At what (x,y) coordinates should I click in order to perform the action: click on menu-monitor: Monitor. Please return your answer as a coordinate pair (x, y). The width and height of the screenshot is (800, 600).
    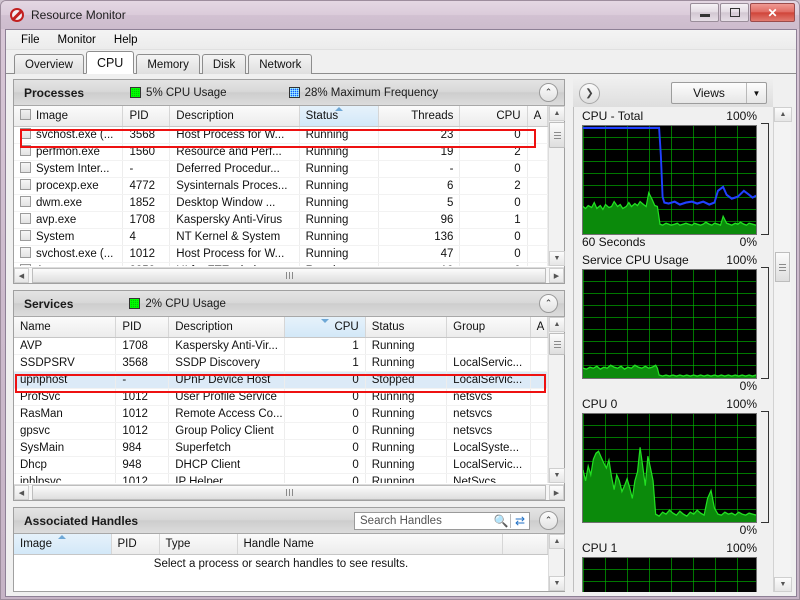
    Looking at the image, I should click on (77, 40).